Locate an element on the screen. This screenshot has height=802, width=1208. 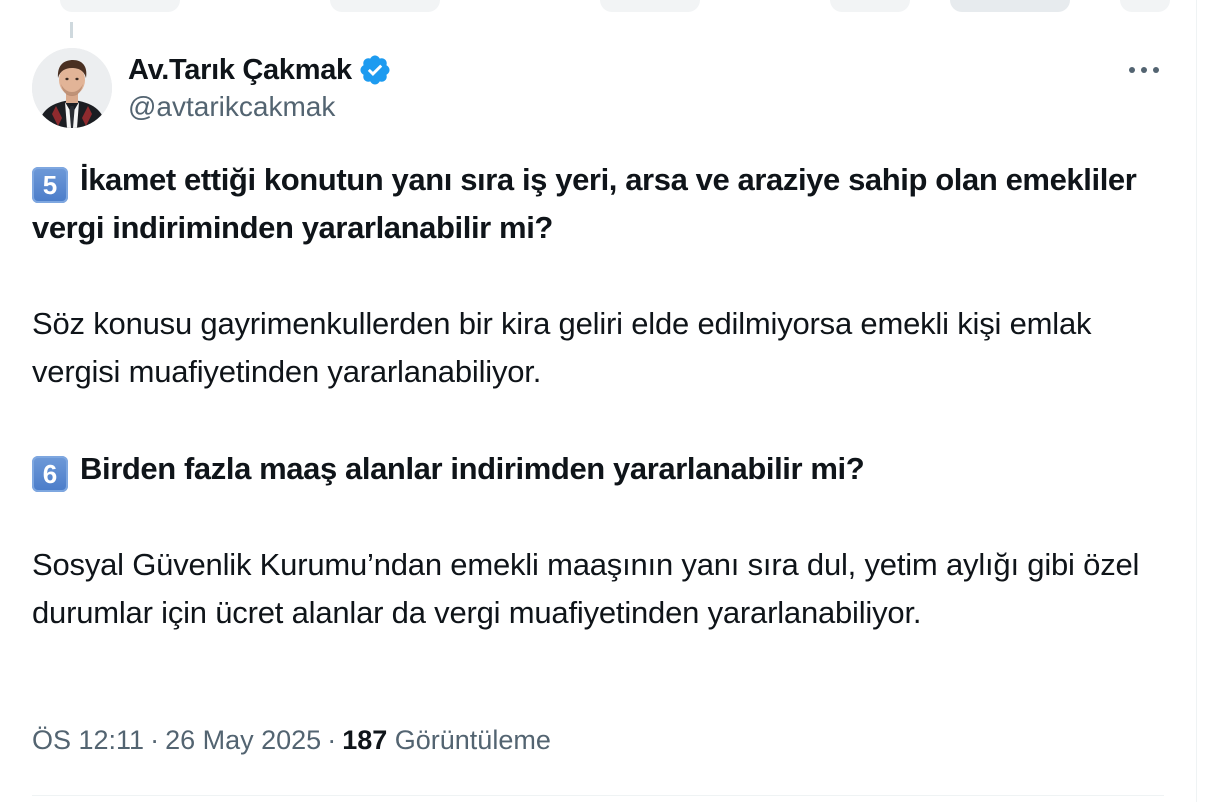
tweet-date: 26 May 2025 is located at coordinates (243, 740).